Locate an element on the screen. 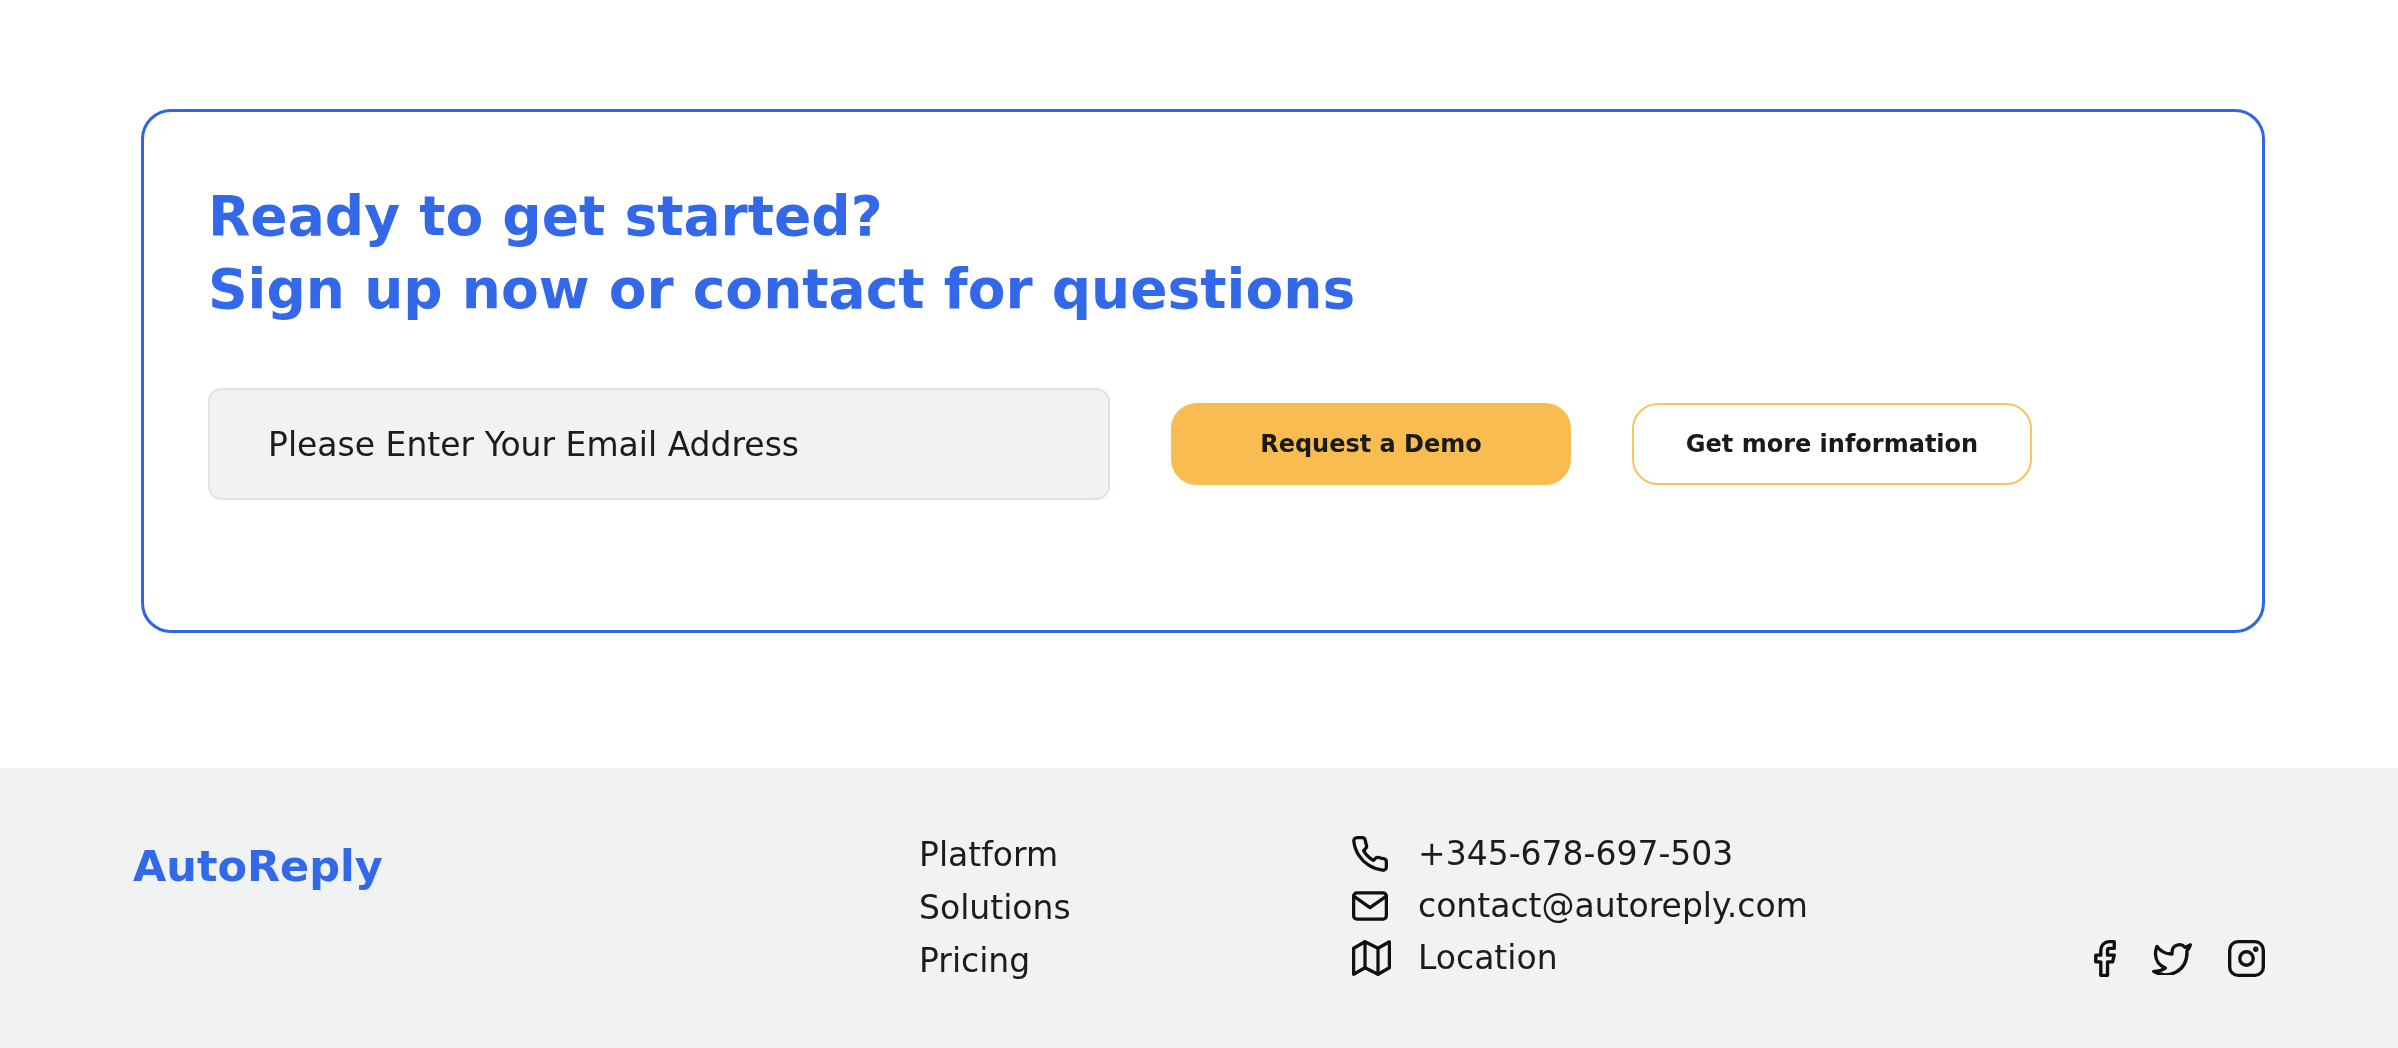  phone-number: +345-678-697-503 is located at coordinates (1576, 854).